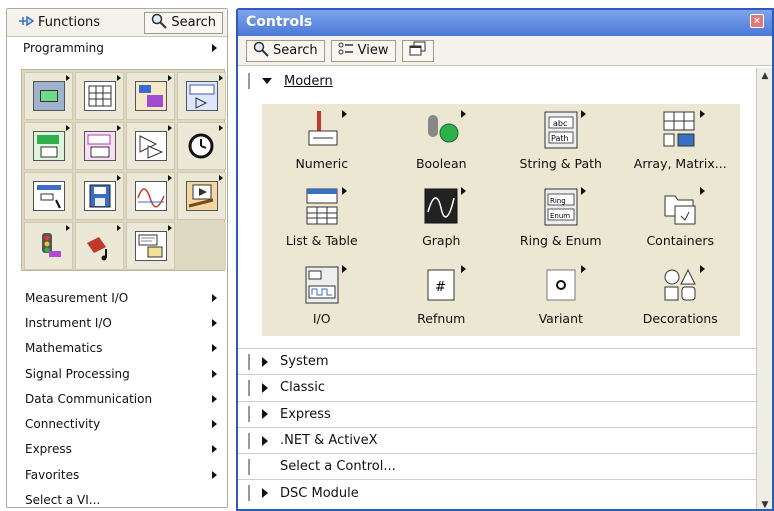 Image resolution: width=774 pixels, height=511 pixels. I want to click on dialog-icon, so click(48, 196).